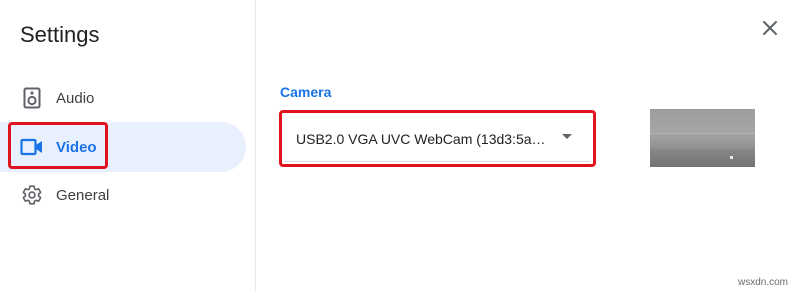 The image size is (800, 291). What do you see at coordinates (702, 138) in the screenshot?
I see `camera-preview` at bounding box center [702, 138].